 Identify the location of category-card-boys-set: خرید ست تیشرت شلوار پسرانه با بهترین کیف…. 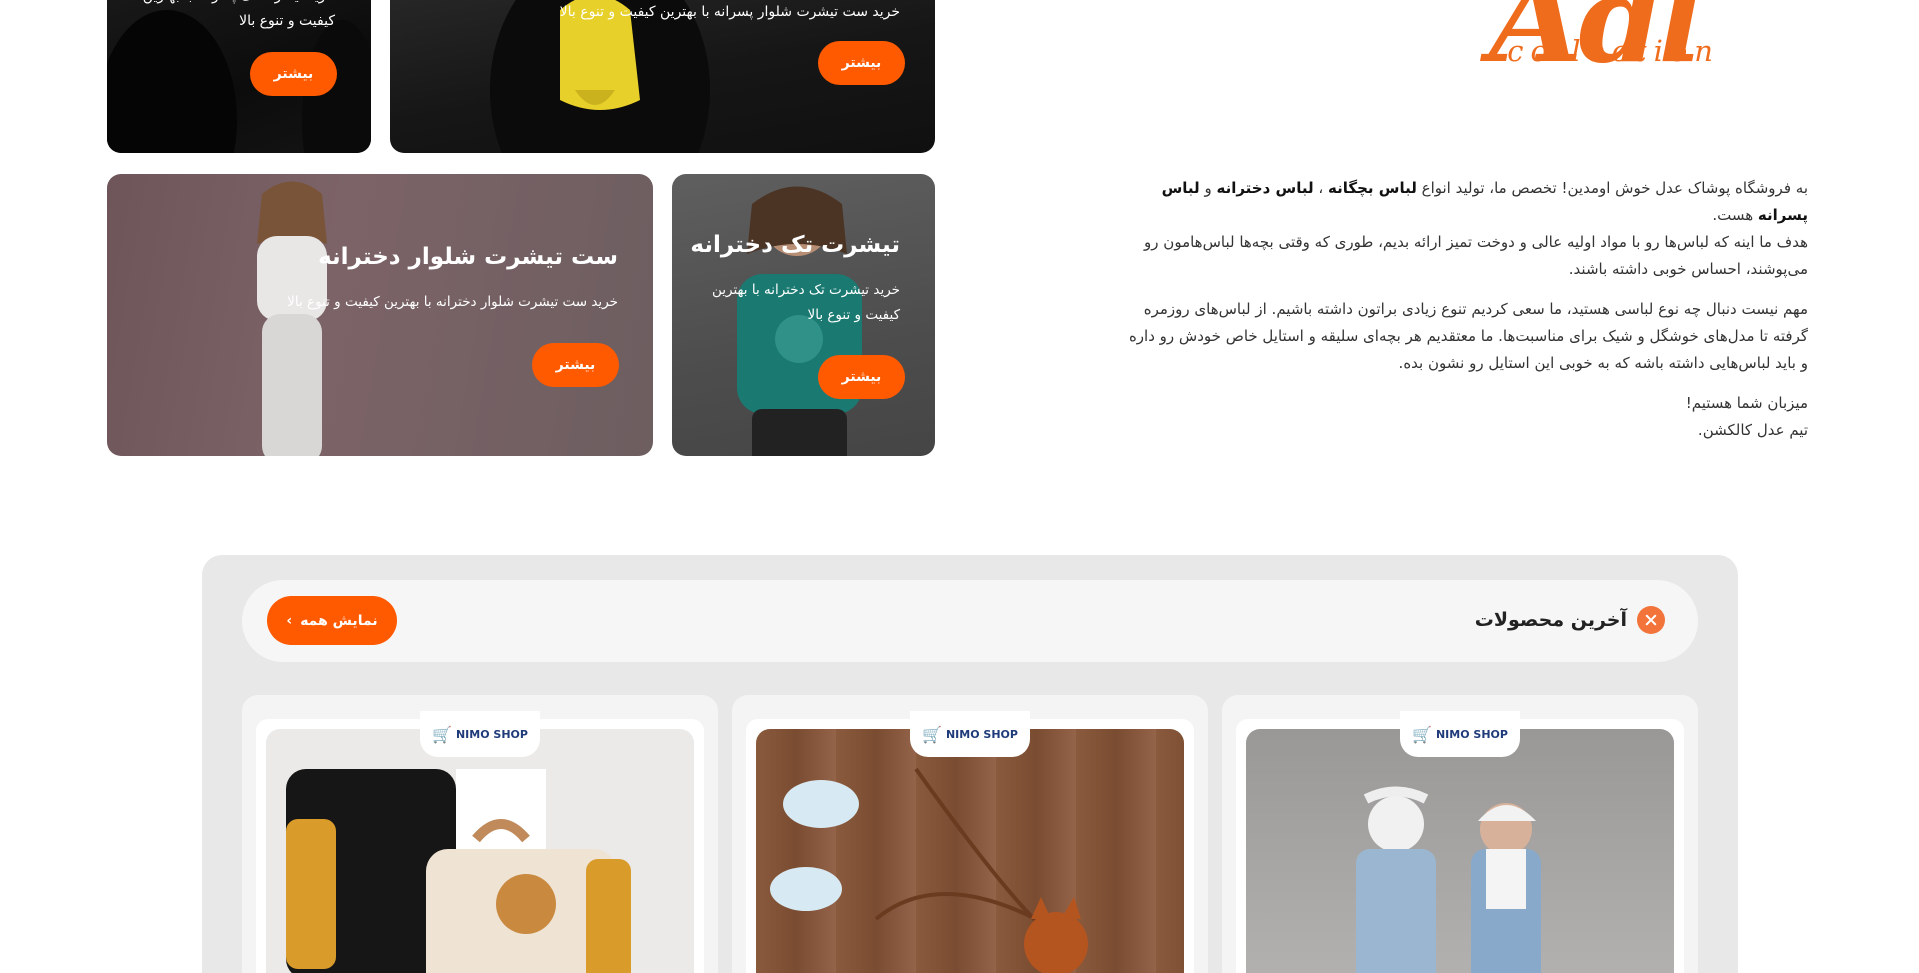
(662, 76).